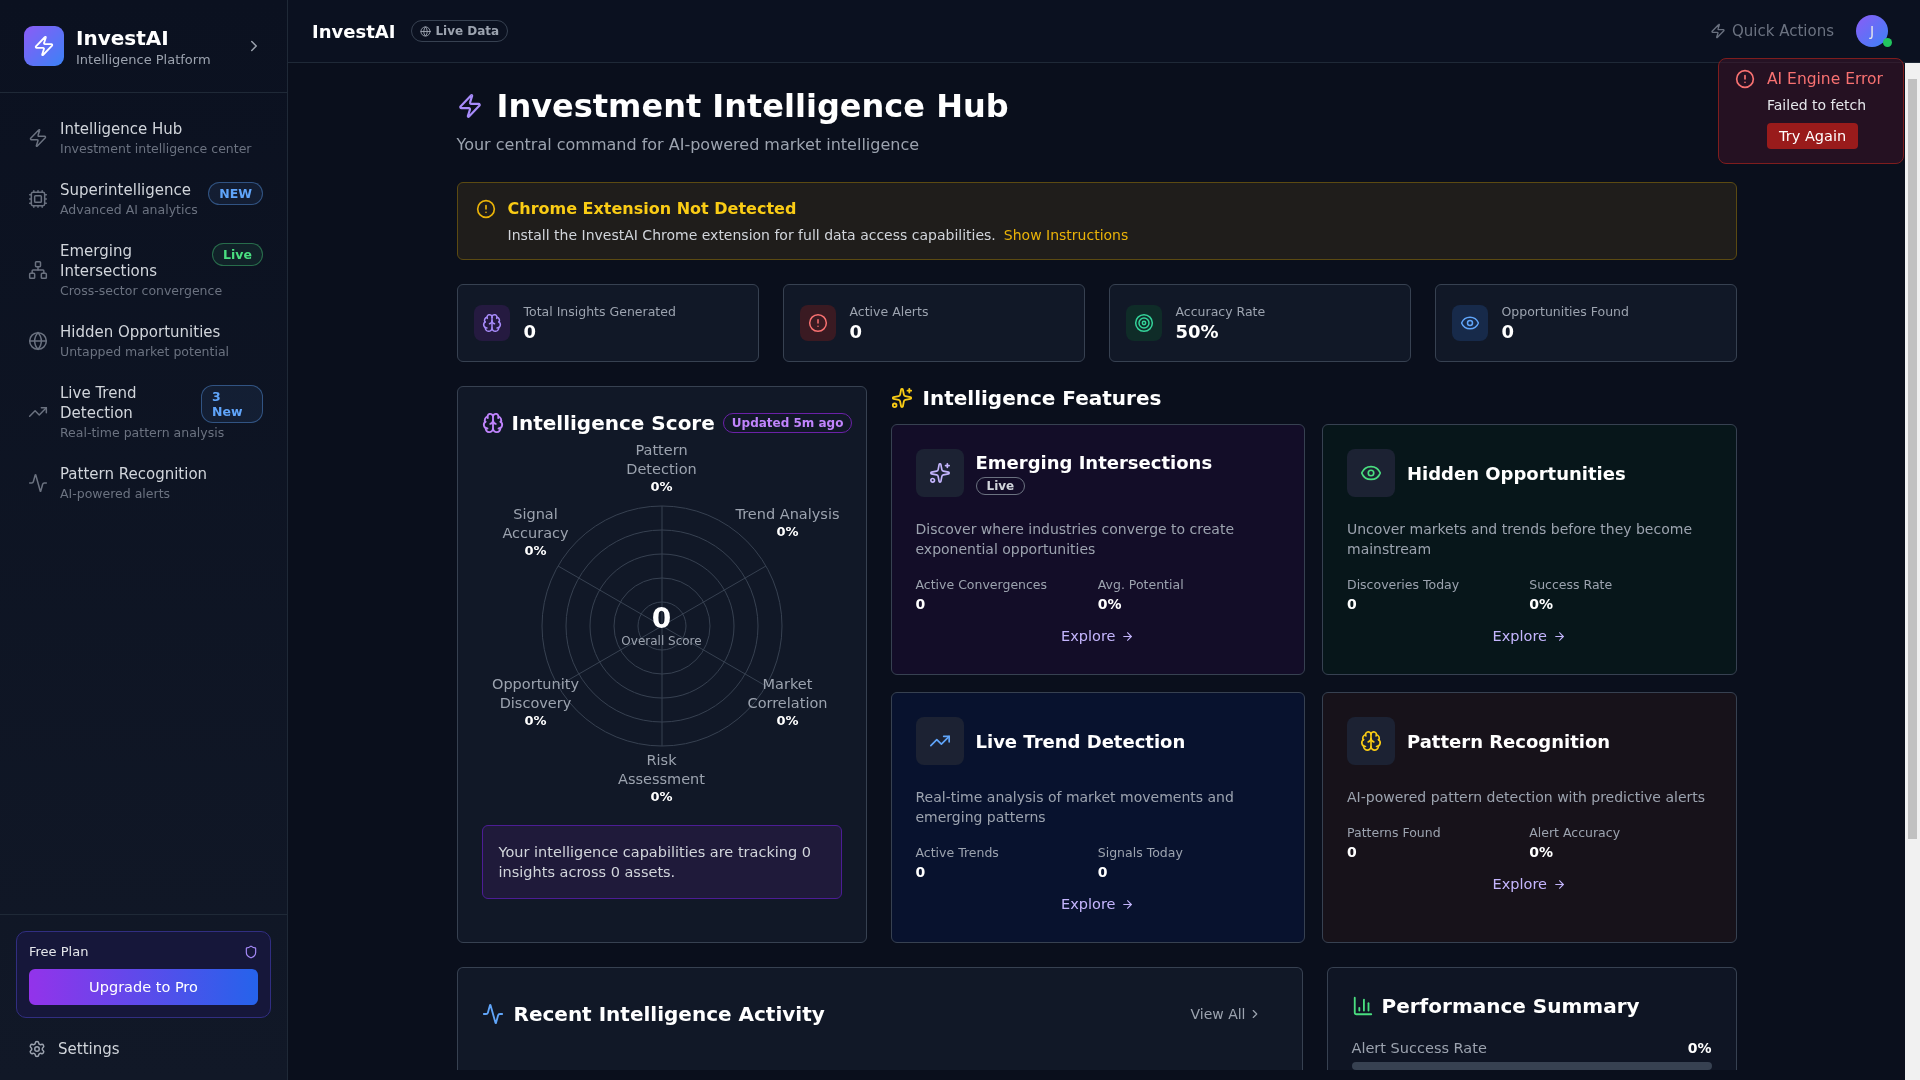 The width and height of the screenshot is (1920, 1080). I want to click on try-again-button: Try Again, so click(1813, 136).